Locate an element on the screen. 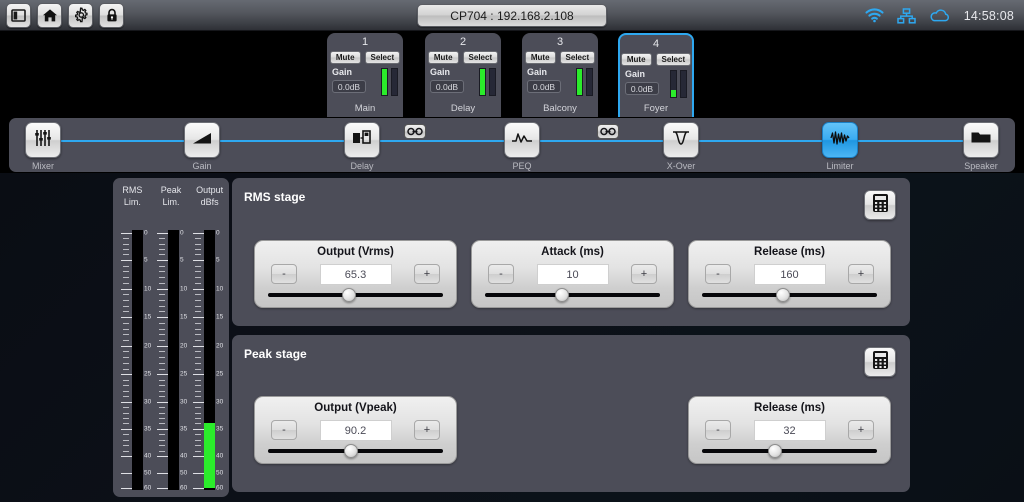 This screenshot has width=1024, height=502. nav-label: Speaker is located at coordinates (981, 166).